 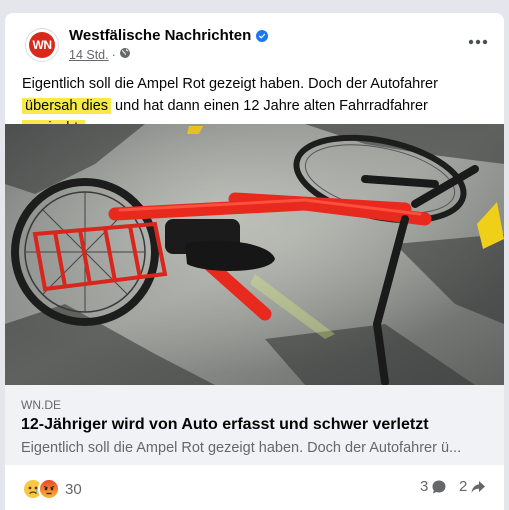 What do you see at coordinates (160, 35) in the screenshot?
I see `page-name: Westfälische Nachrichten` at bounding box center [160, 35].